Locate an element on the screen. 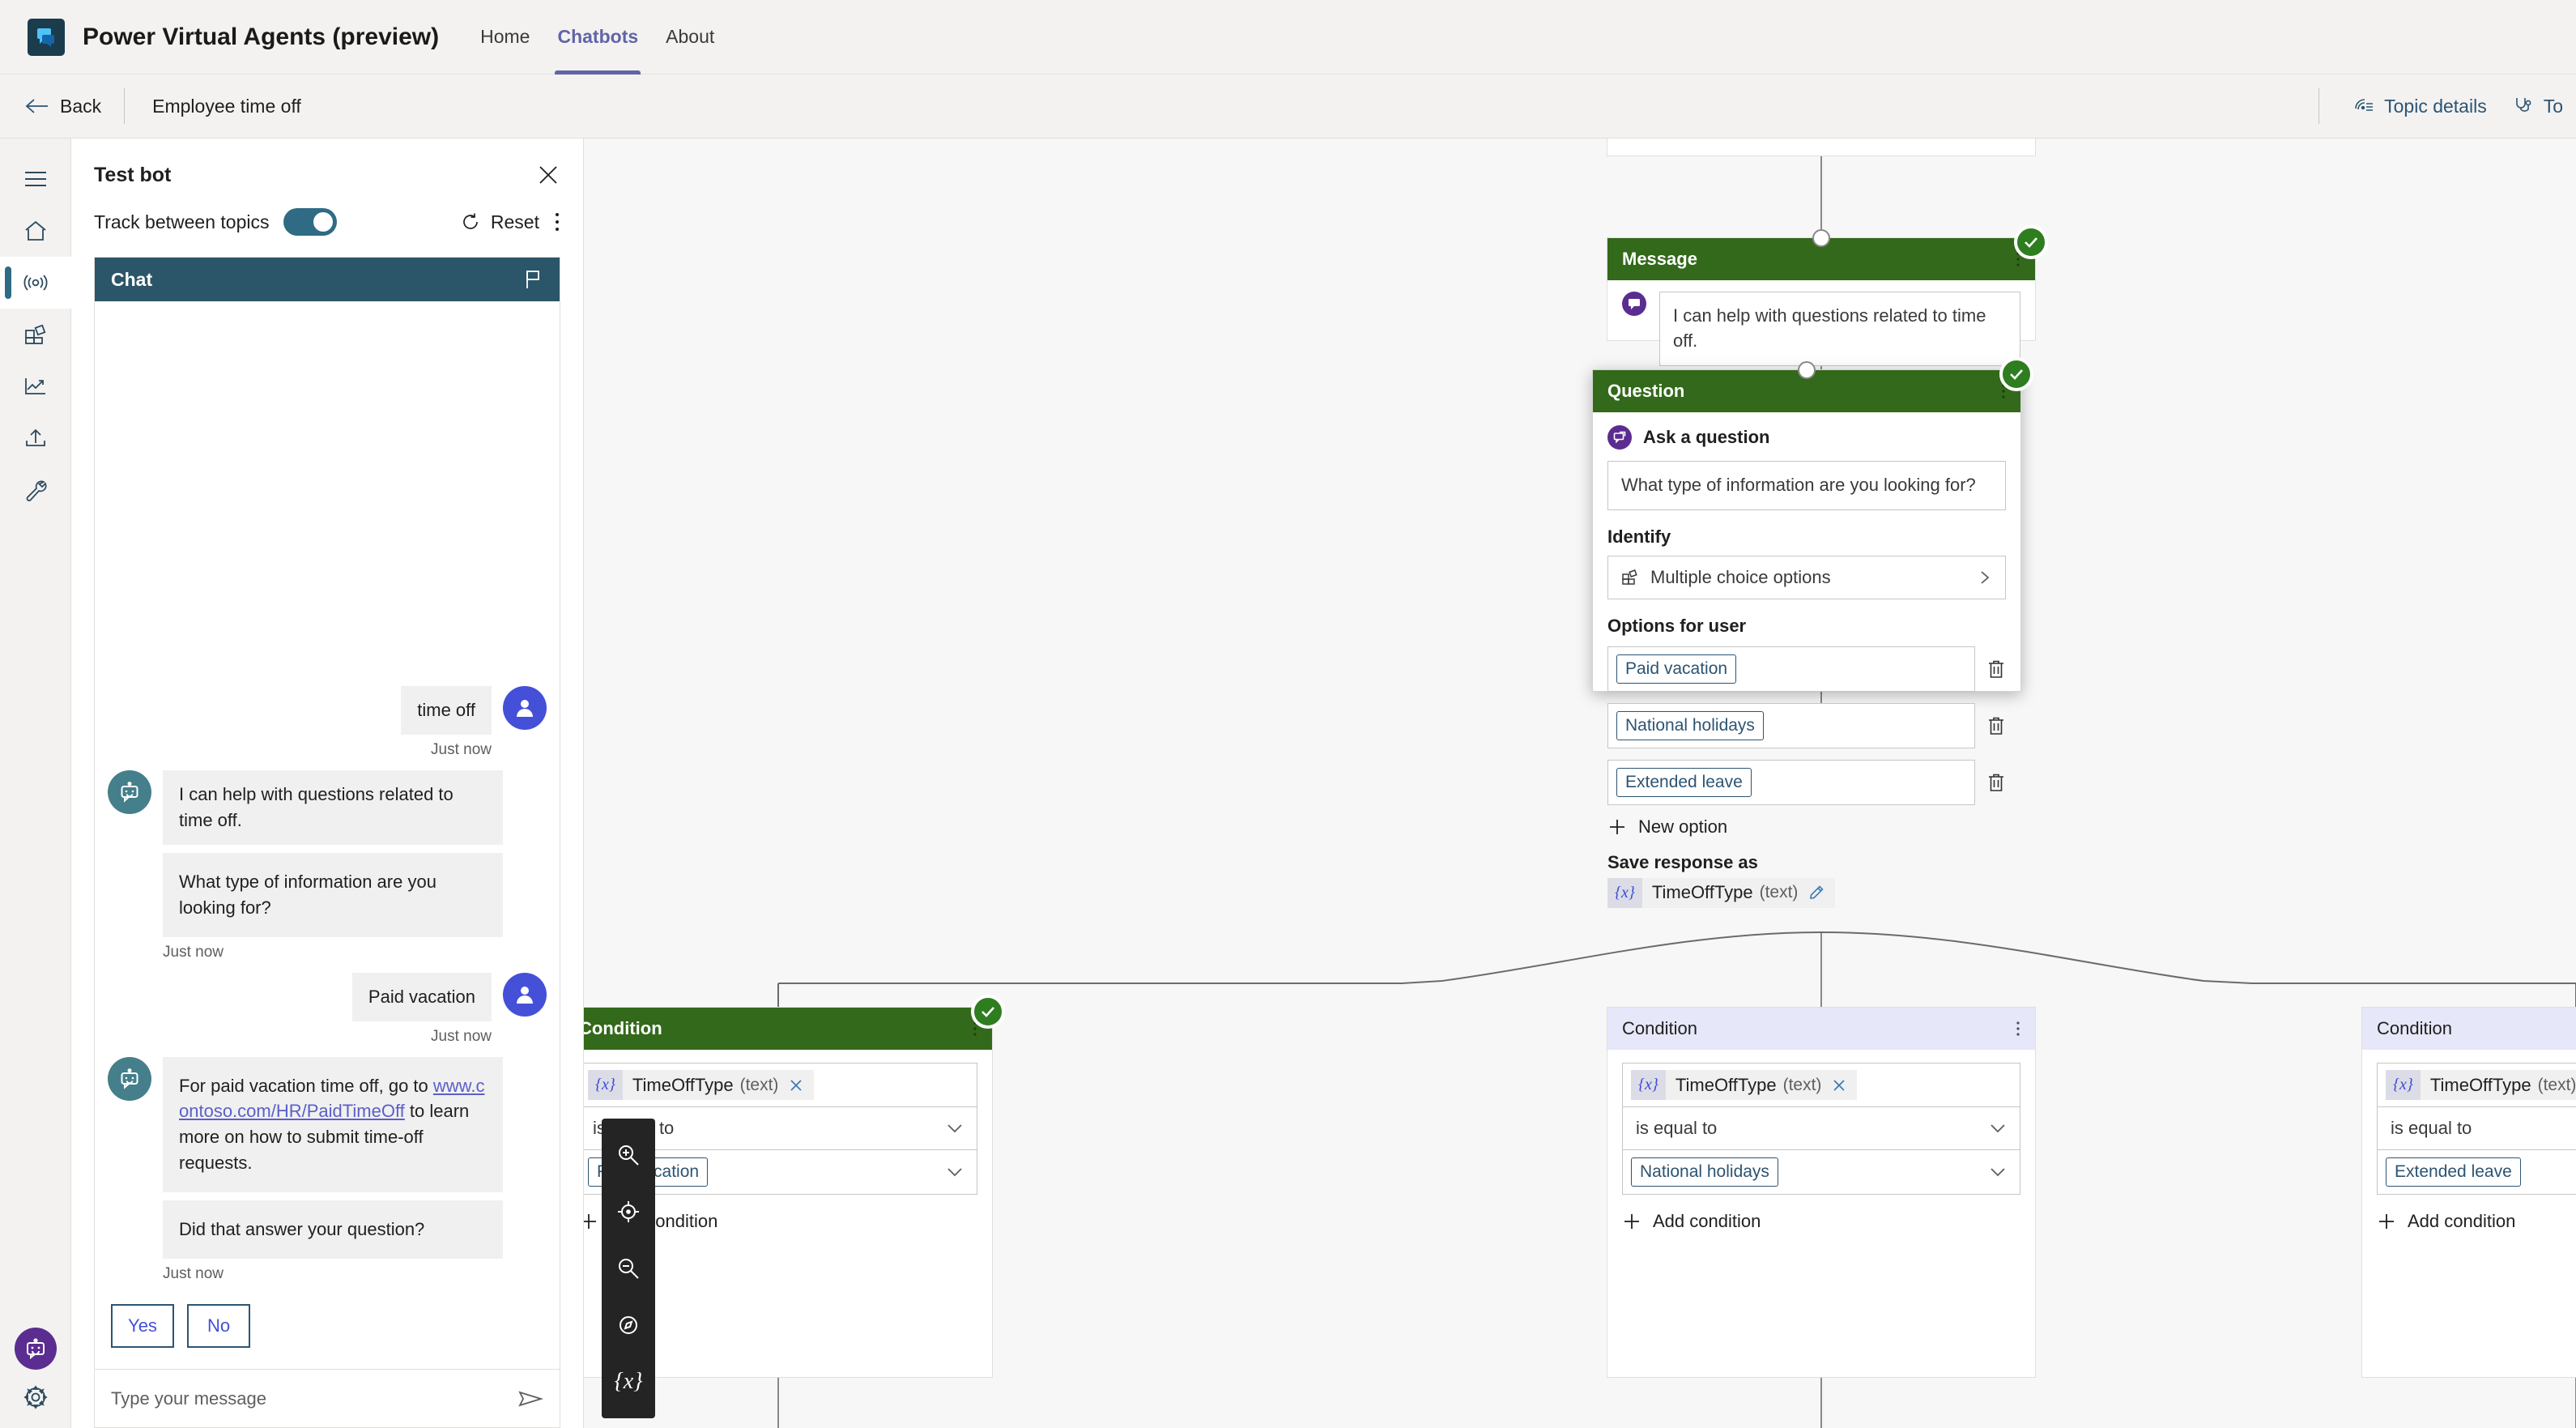 The width and height of the screenshot is (2576, 1428). chevron-right-icon is located at coordinates (1985, 577).